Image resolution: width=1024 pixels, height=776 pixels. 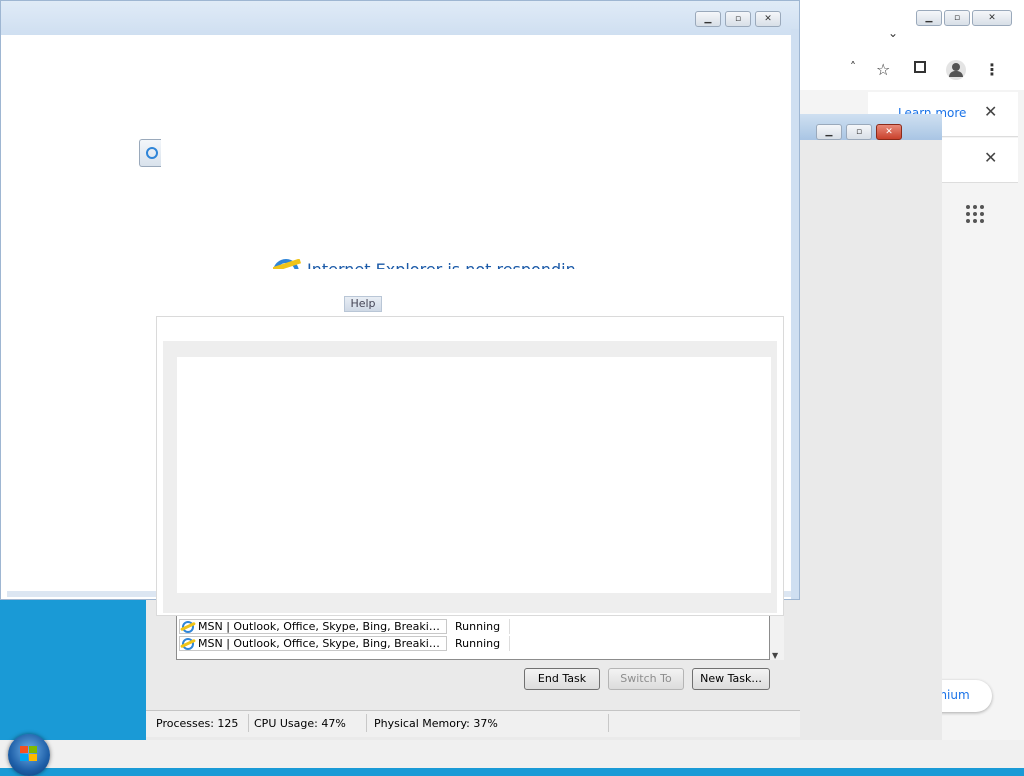 What do you see at coordinates (893, 33) in the screenshot?
I see `chevron-down-icon: ⌄` at bounding box center [893, 33].